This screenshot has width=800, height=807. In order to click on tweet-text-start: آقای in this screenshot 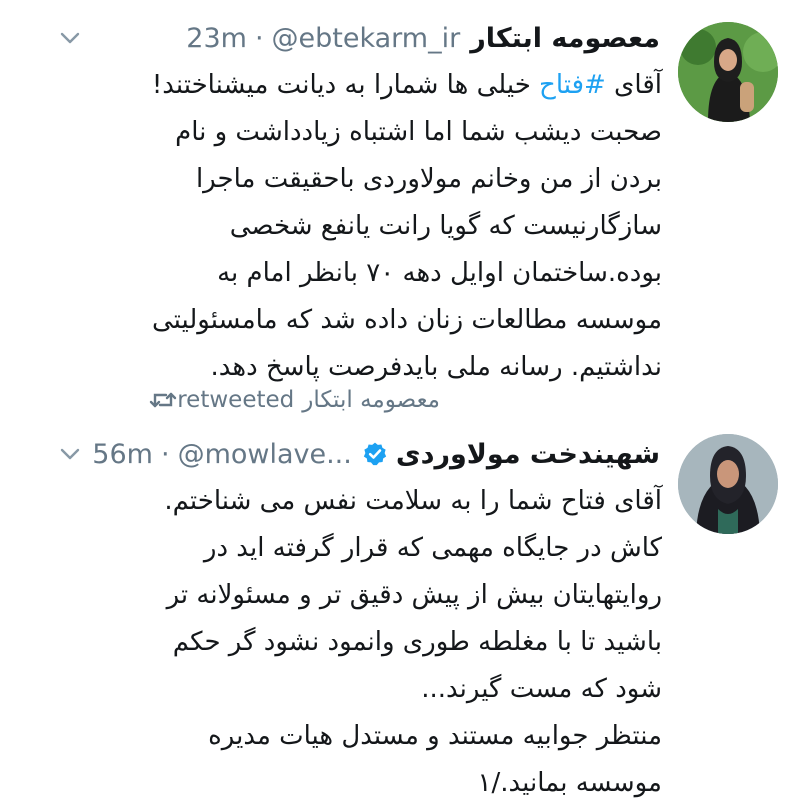, I will do `click(633, 85)`.